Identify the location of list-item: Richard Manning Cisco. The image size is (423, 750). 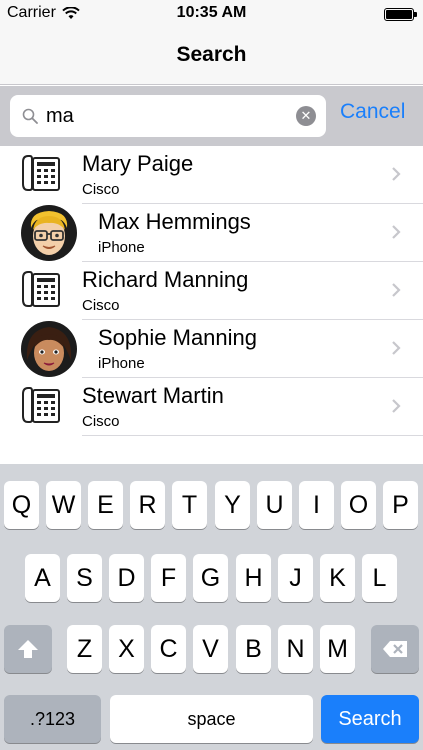
(211, 291).